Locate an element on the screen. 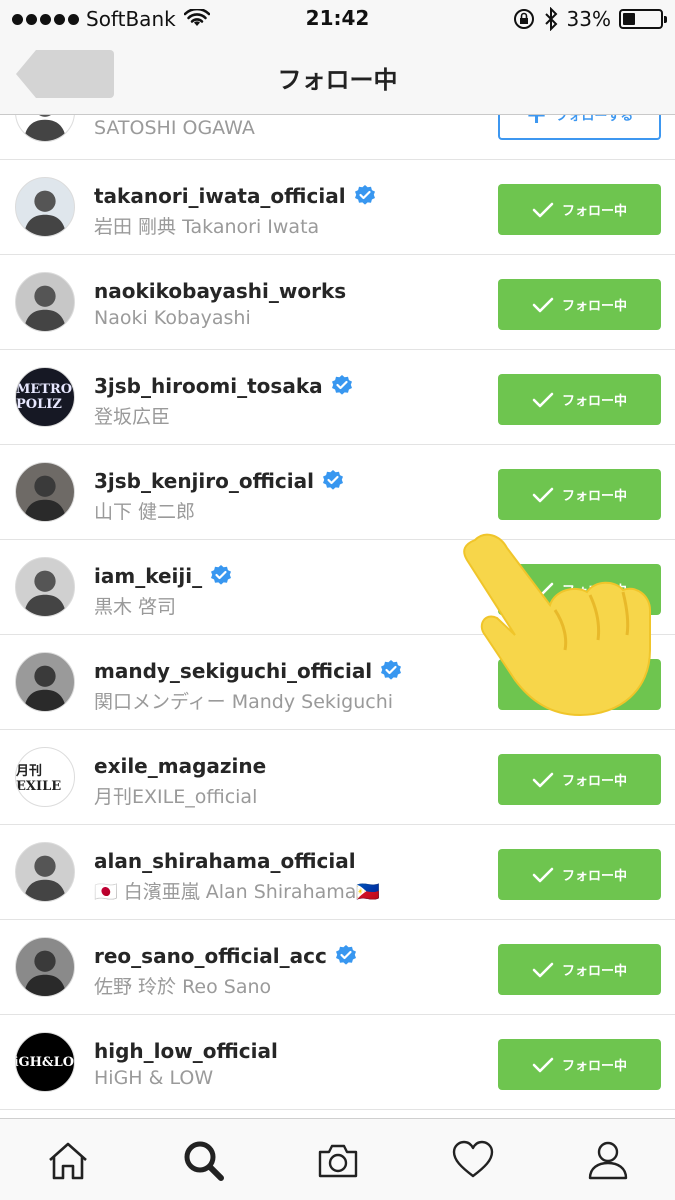 The width and height of the screenshot is (675, 1200). list-item: 3jsb_kenjiro_official 山下 健二郎 フォロー中 is located at coordinates (337, 492).